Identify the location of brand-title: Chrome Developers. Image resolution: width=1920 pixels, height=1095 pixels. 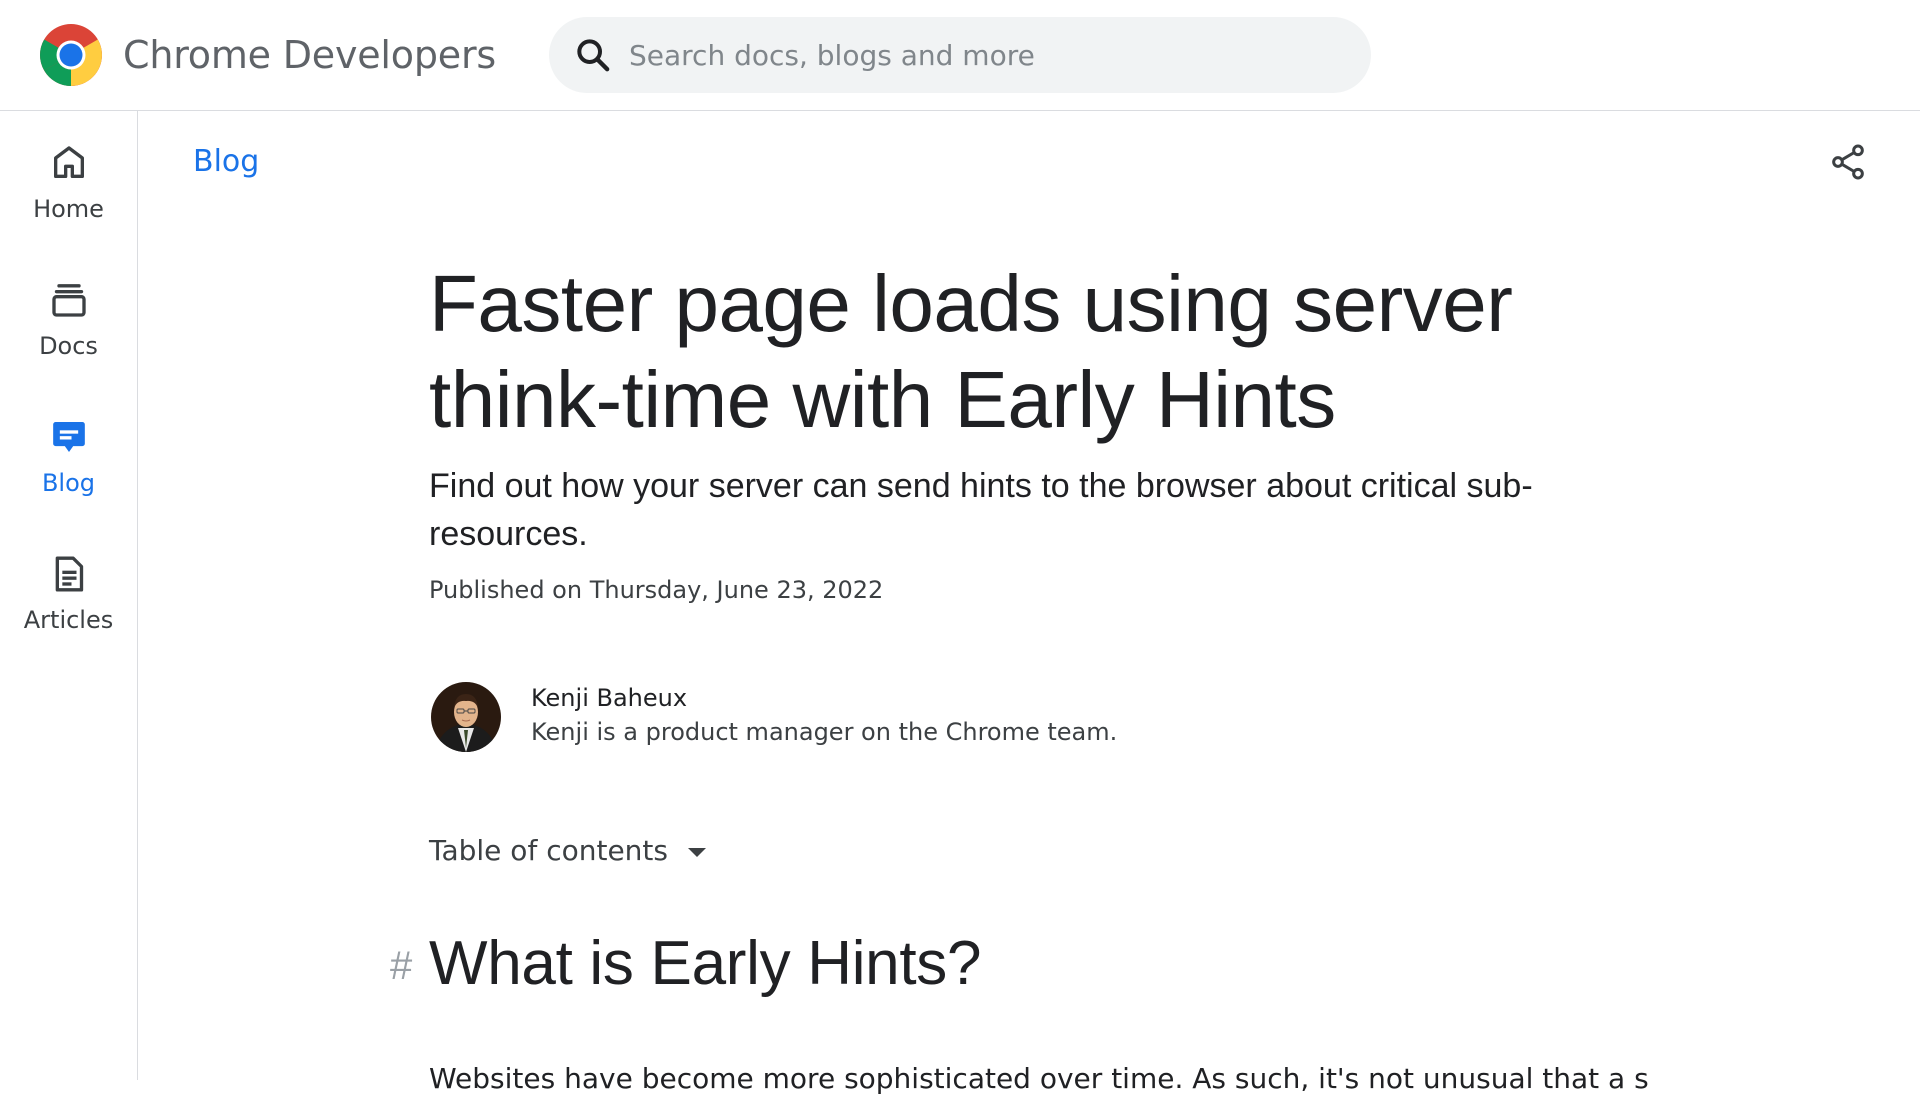
(309, 55).